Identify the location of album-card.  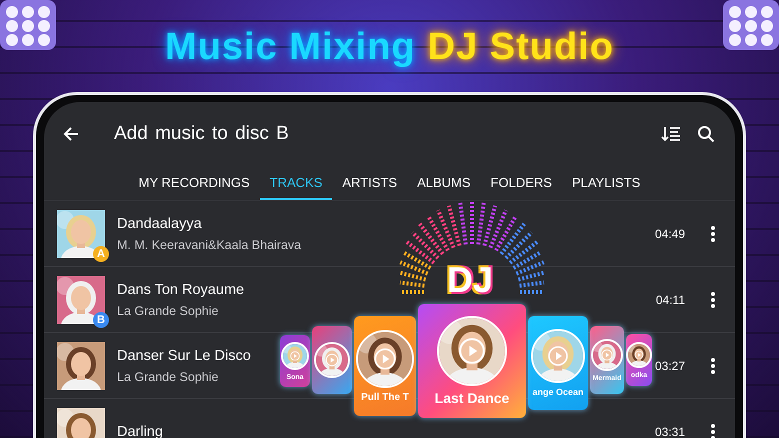
(332, 360).